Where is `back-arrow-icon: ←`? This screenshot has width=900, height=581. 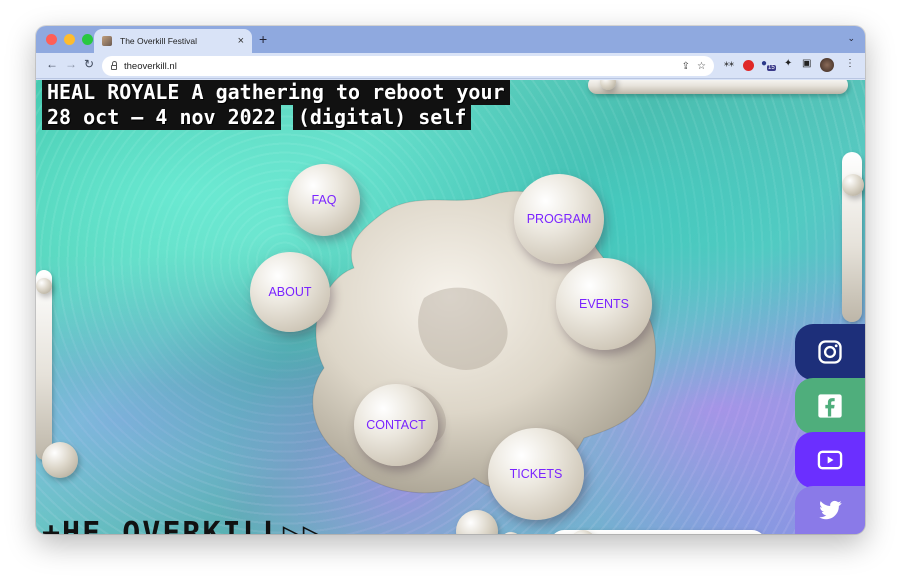
back-arrow-icon: ← is located at coordinates (52, 64).